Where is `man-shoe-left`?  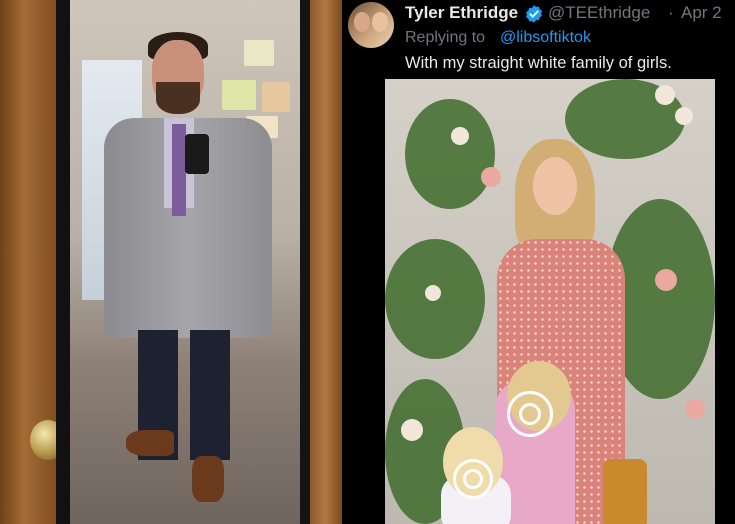 man-shoe-left is located at coordinates (150, 443).